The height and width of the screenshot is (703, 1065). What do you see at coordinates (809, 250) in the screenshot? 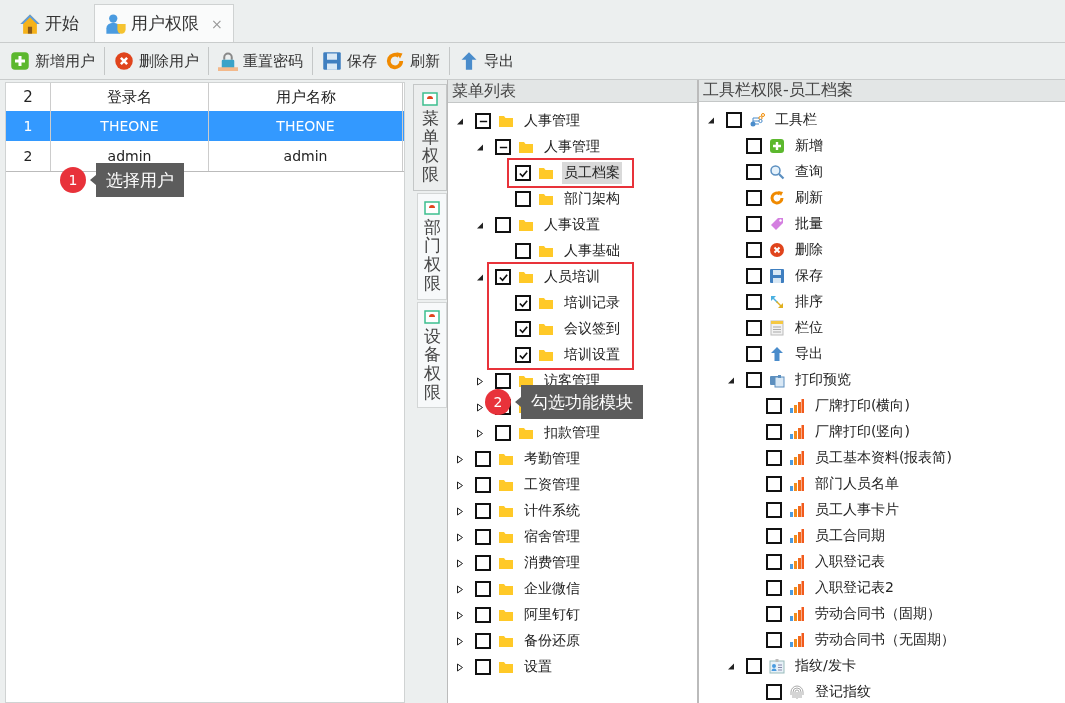
I see `tree-label: 删除` at bounding box center [809, 250].